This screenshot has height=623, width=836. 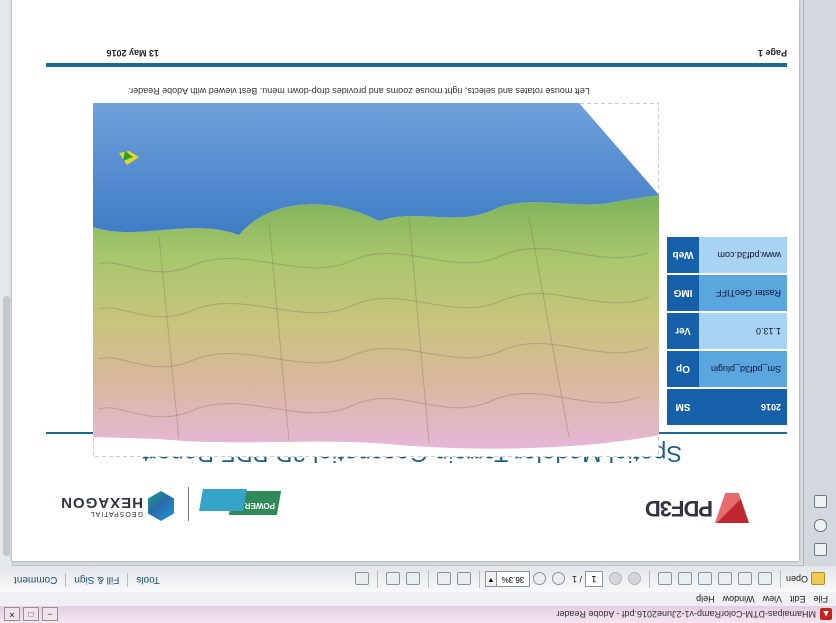 What do you see at coordinates (463, 579) in the screenshot?
I see `fit-page-icon` at bounding box center [463, 579].